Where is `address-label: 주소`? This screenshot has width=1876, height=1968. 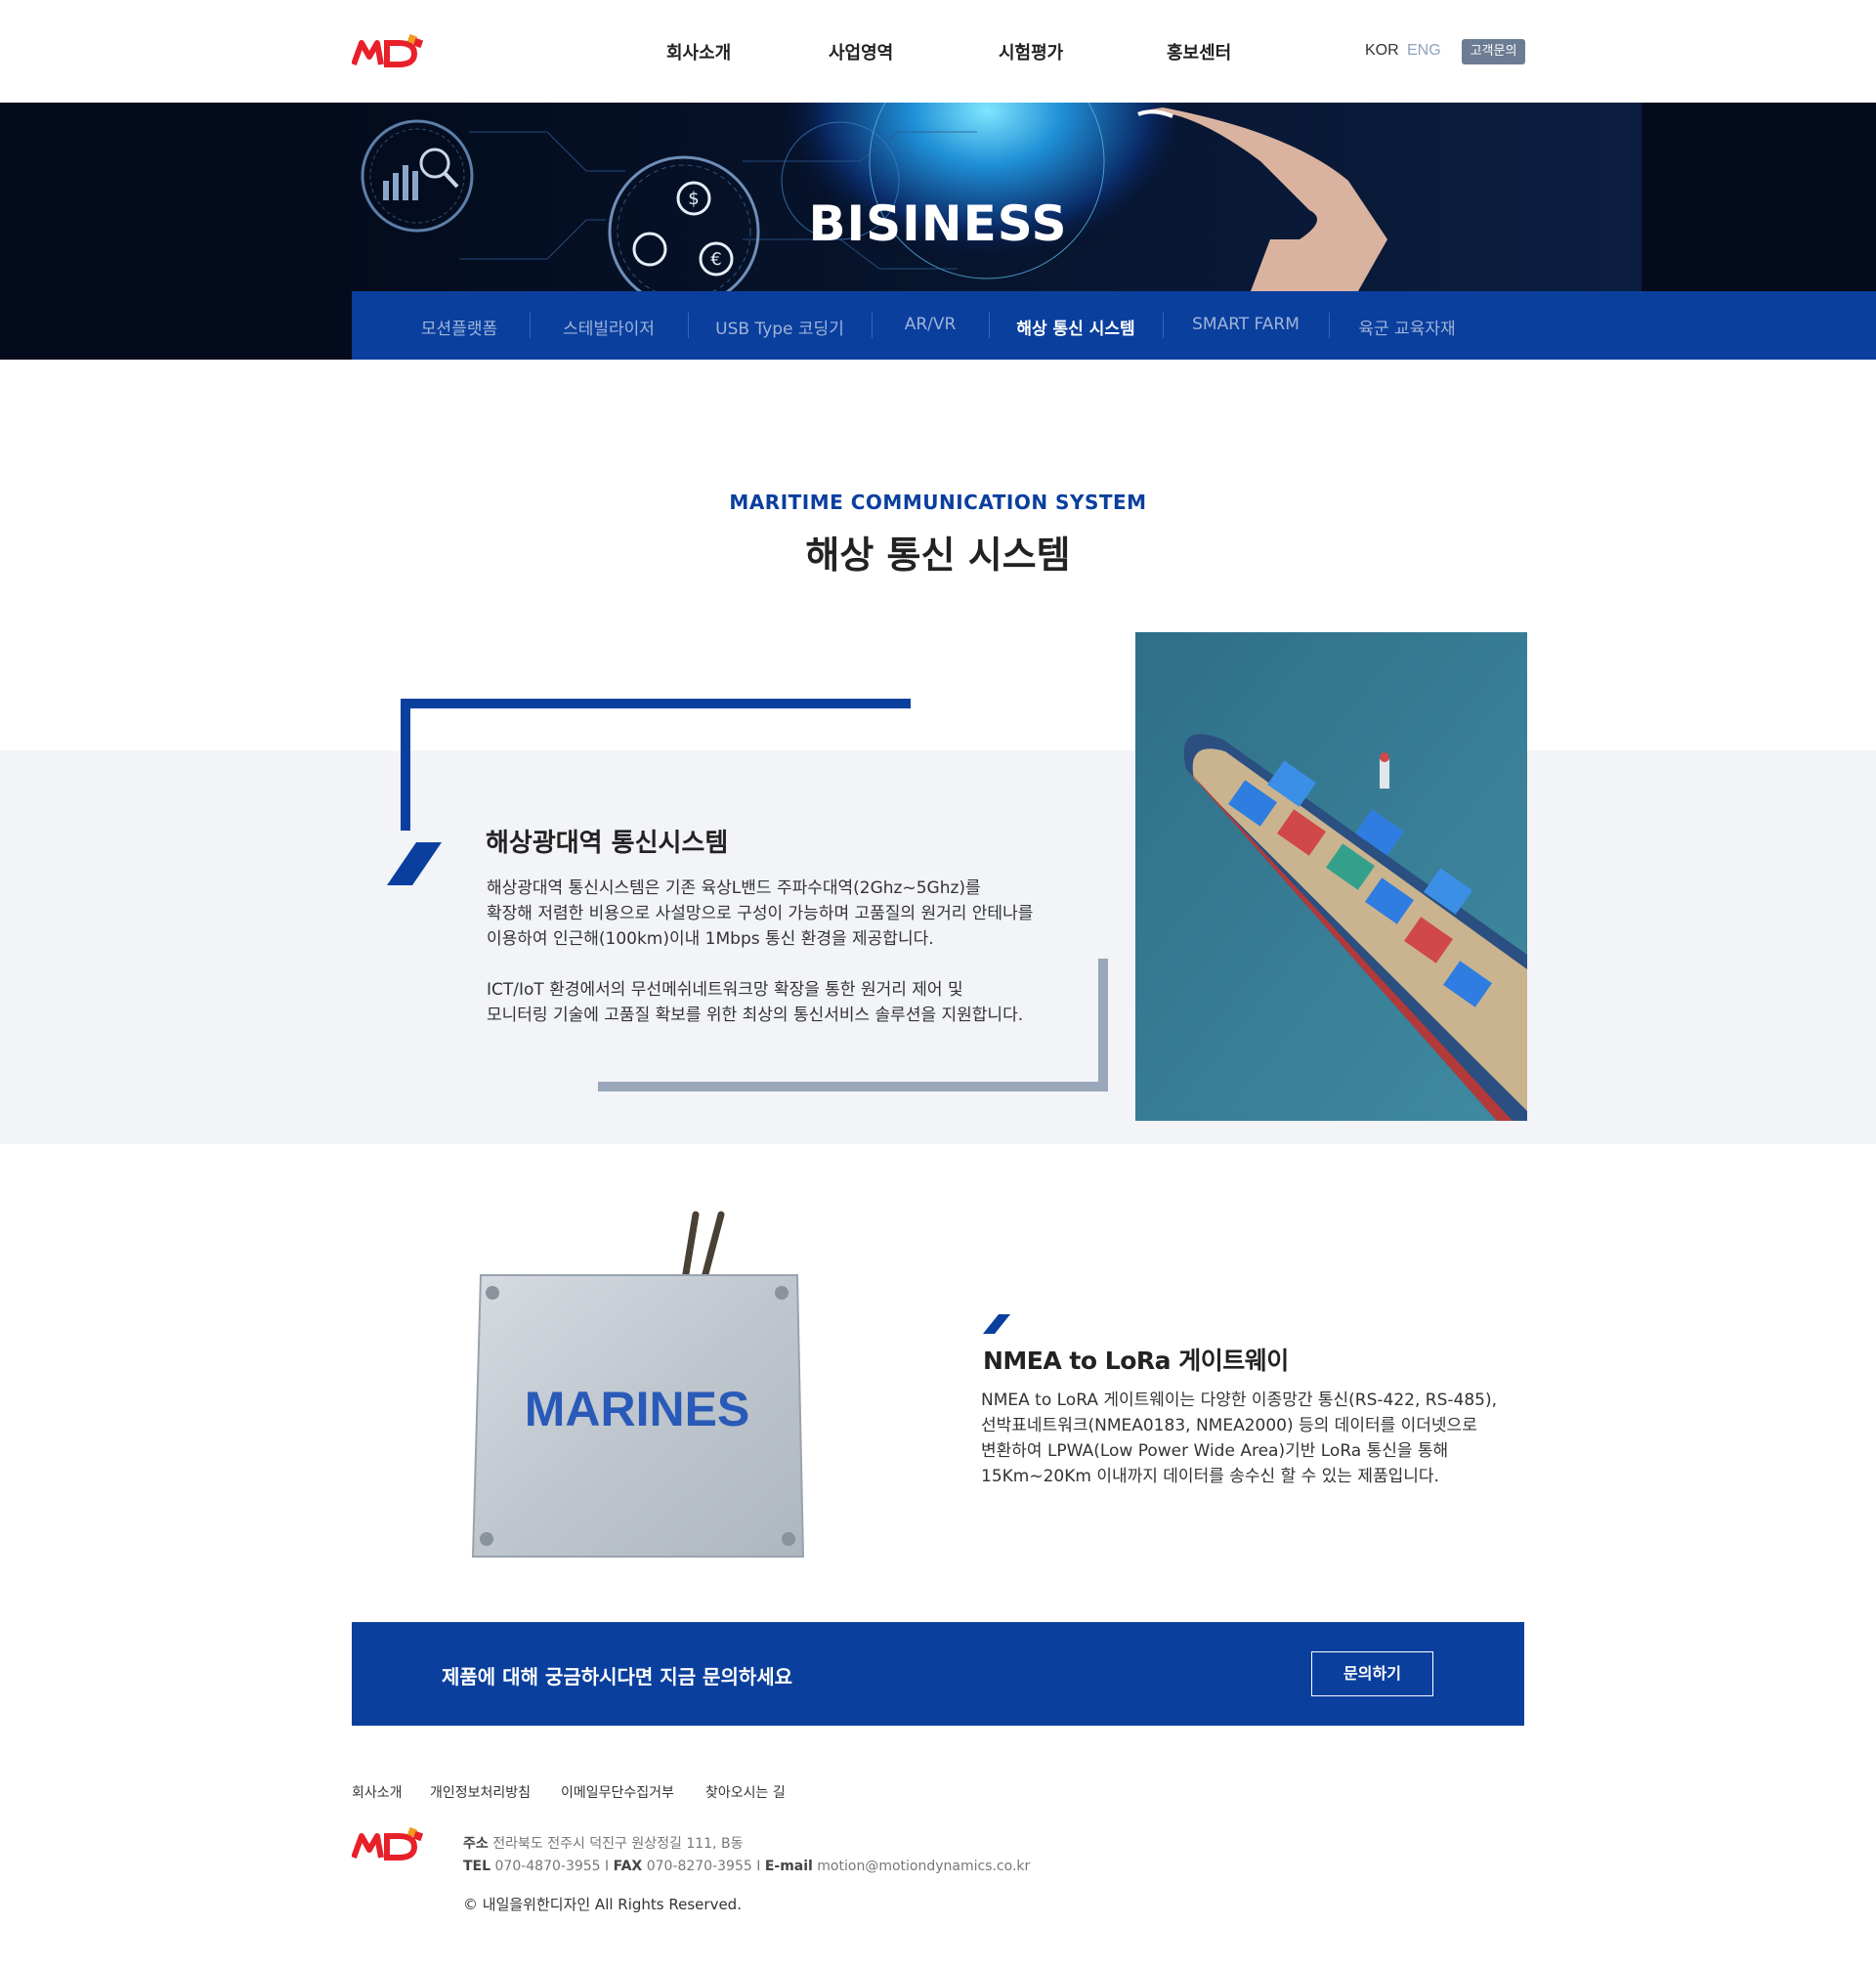
address-label: 주소 is located at coordinates (476, 1844).